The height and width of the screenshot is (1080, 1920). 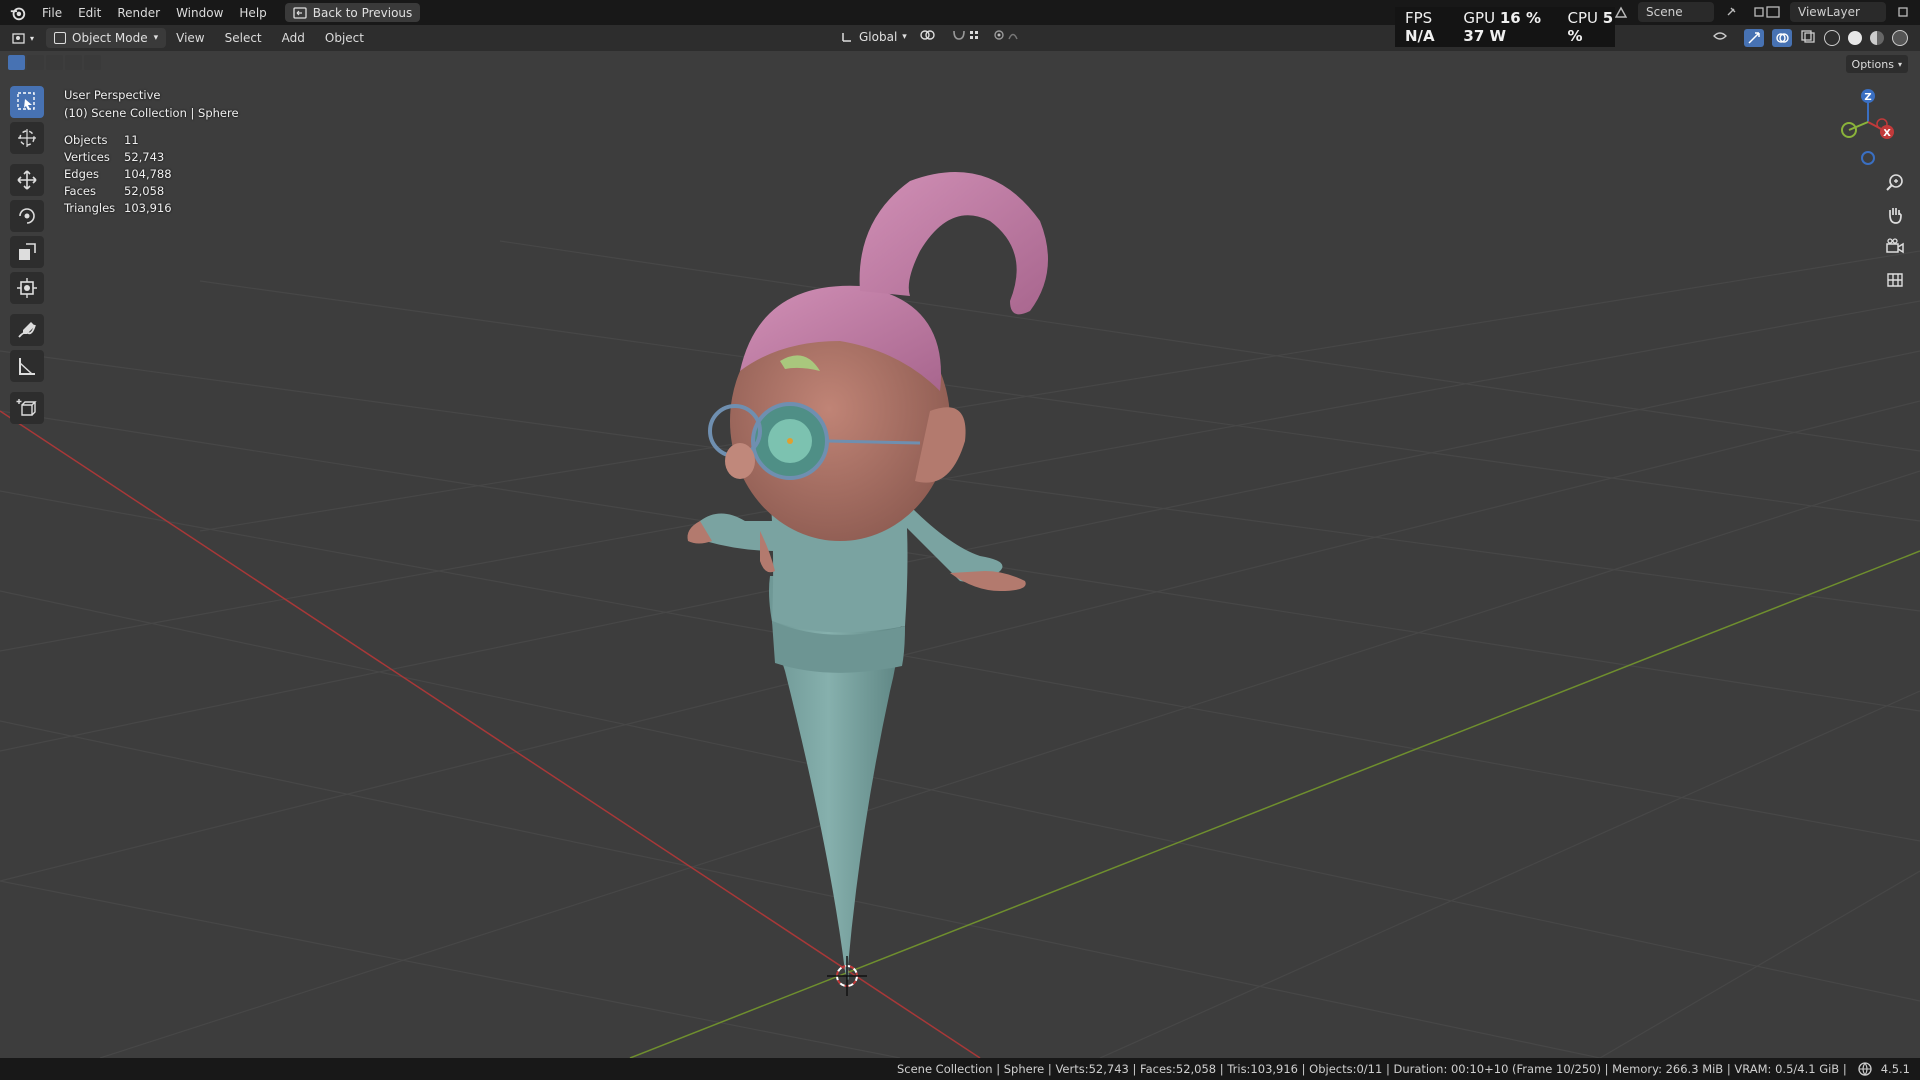 What do you see at coordinates (1865, 1069) in the screenshot?
I see `globe-icon` at bounding box center [1865, 1069].